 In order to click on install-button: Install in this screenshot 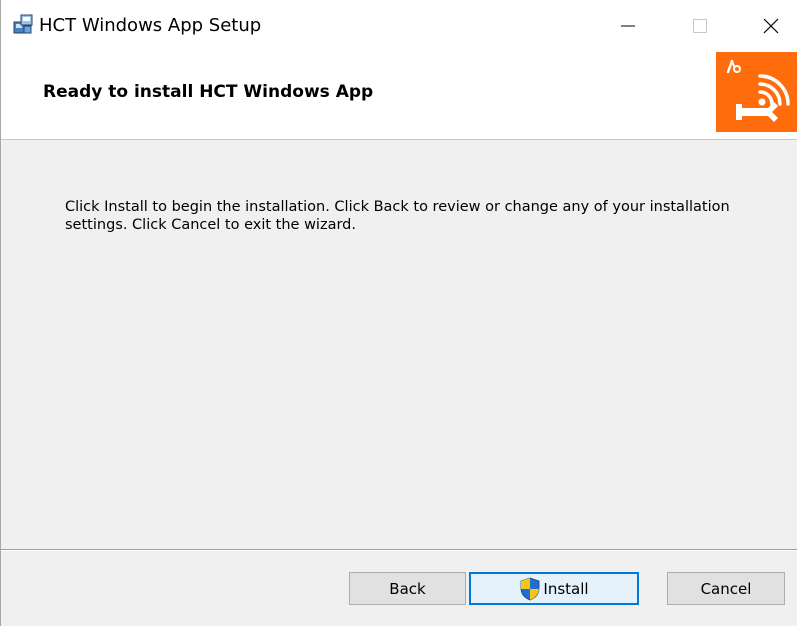, I will do `click(554, 588)`.